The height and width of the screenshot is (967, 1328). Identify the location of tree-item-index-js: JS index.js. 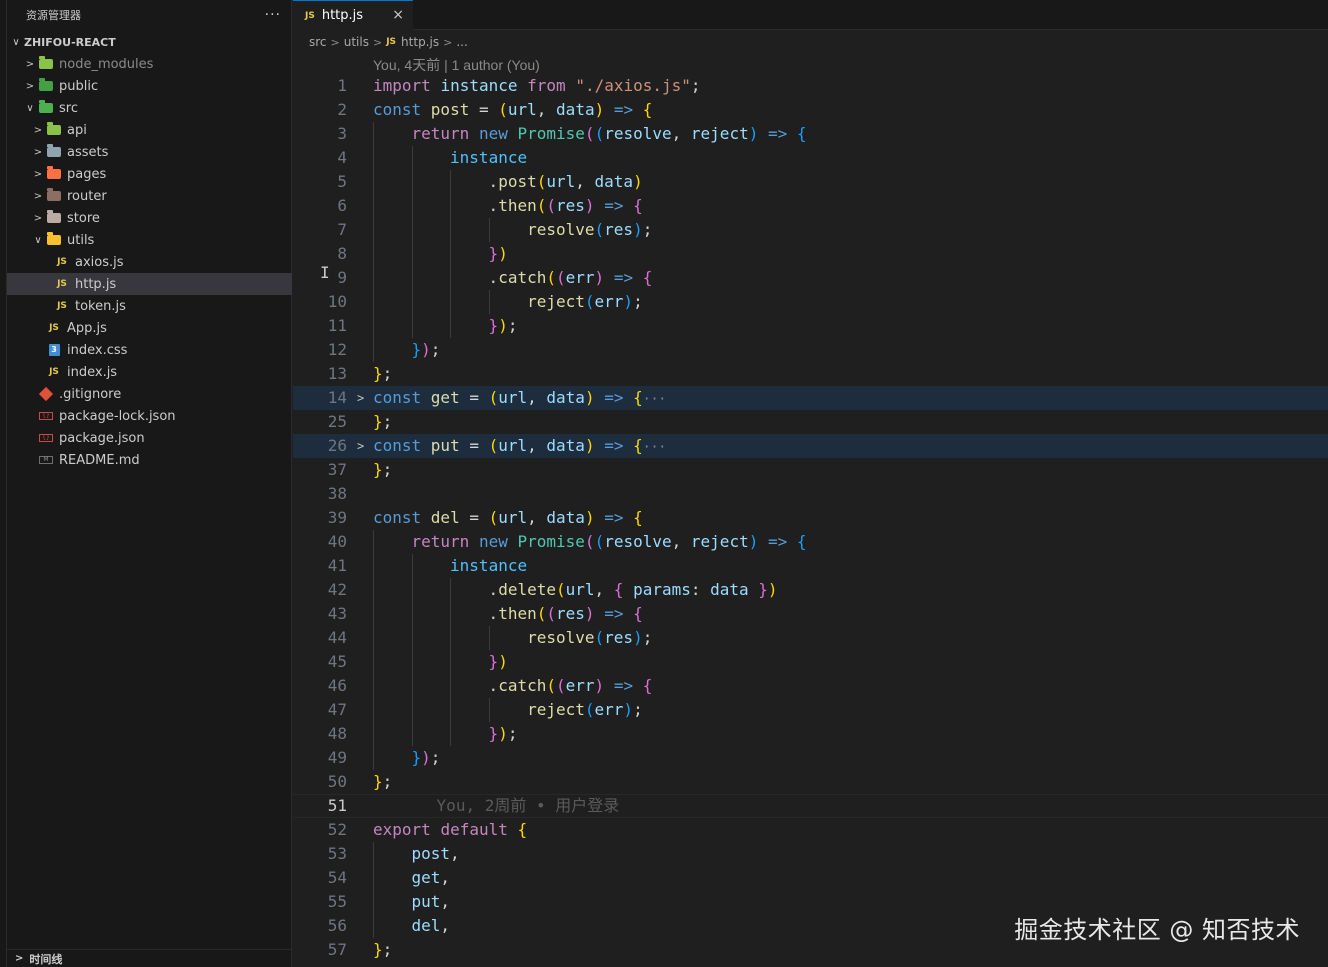
(149, 372).